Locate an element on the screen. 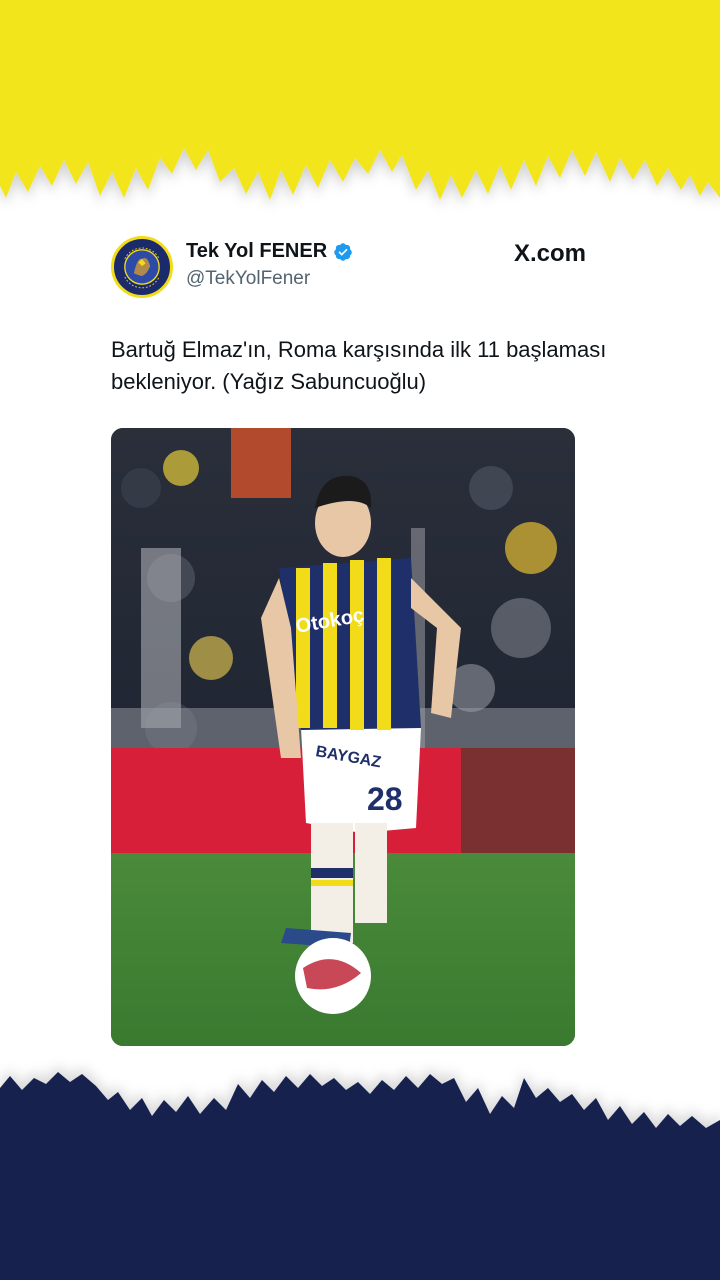 The height and width of the screenshot is (1280, 720). avatar is located at coordinates (142, 267).